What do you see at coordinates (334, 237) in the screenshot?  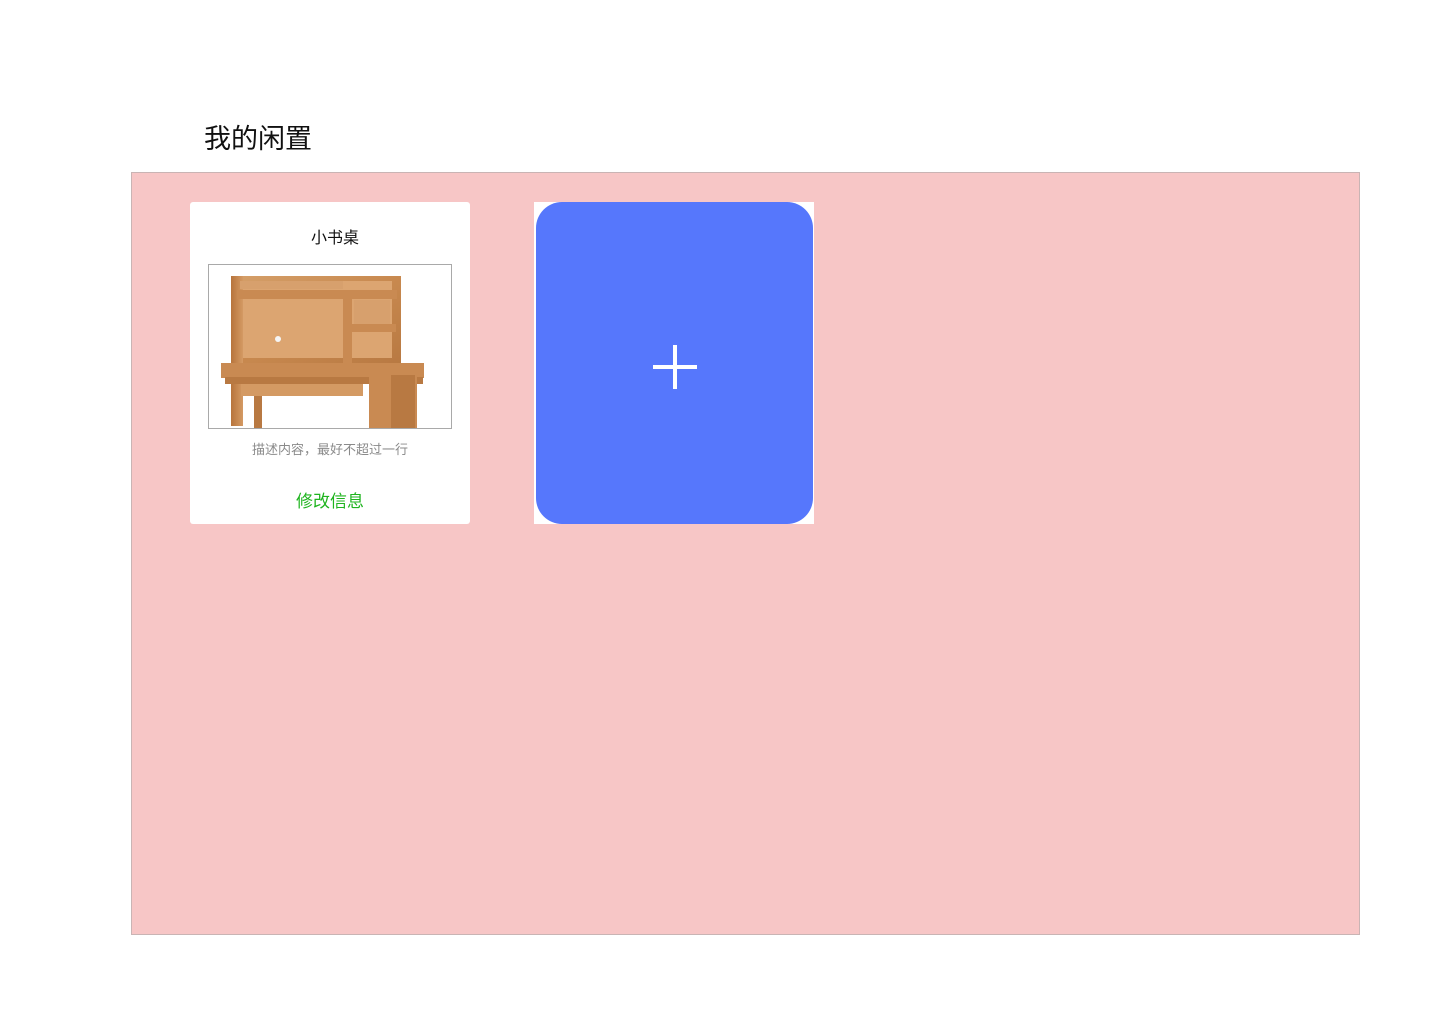 I see `item-title: 小书桌` at bounding box center [334, 237].